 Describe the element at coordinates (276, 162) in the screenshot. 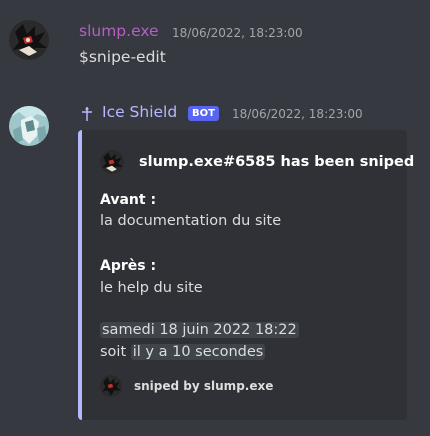

I see `embed-author-name: slump.exe#6585 has been sniped` at that location.